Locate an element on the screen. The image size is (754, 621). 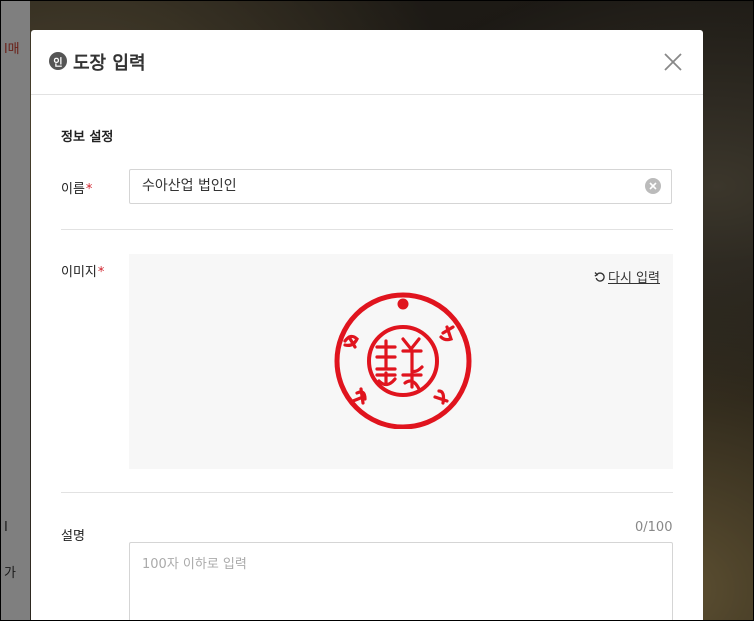
clear-input-icon is located at coordinates (653, 186).